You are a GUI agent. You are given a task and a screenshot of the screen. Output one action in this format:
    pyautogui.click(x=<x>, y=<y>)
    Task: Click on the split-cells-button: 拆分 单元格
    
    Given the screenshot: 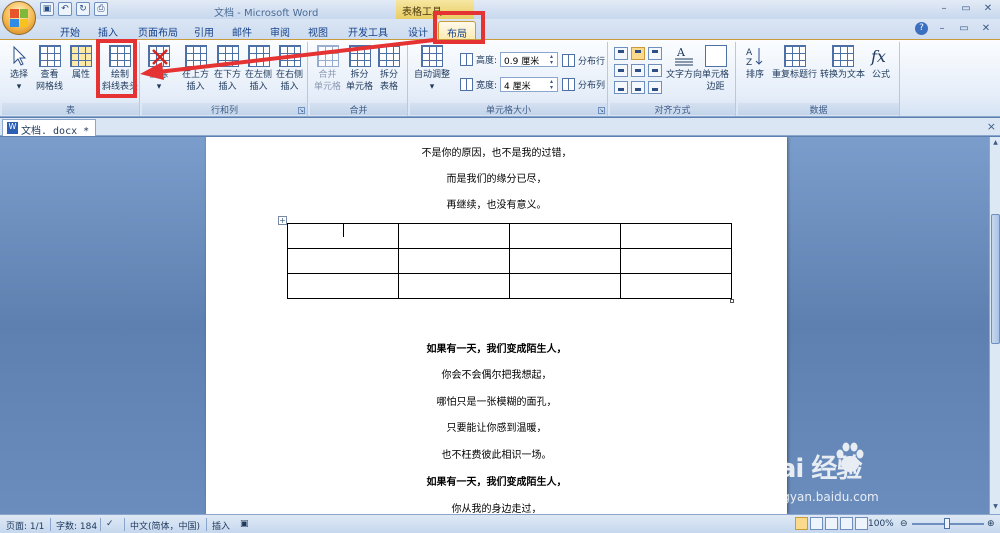 What is the action you would take?
    pyautogui.click(x=359, y=69)
    